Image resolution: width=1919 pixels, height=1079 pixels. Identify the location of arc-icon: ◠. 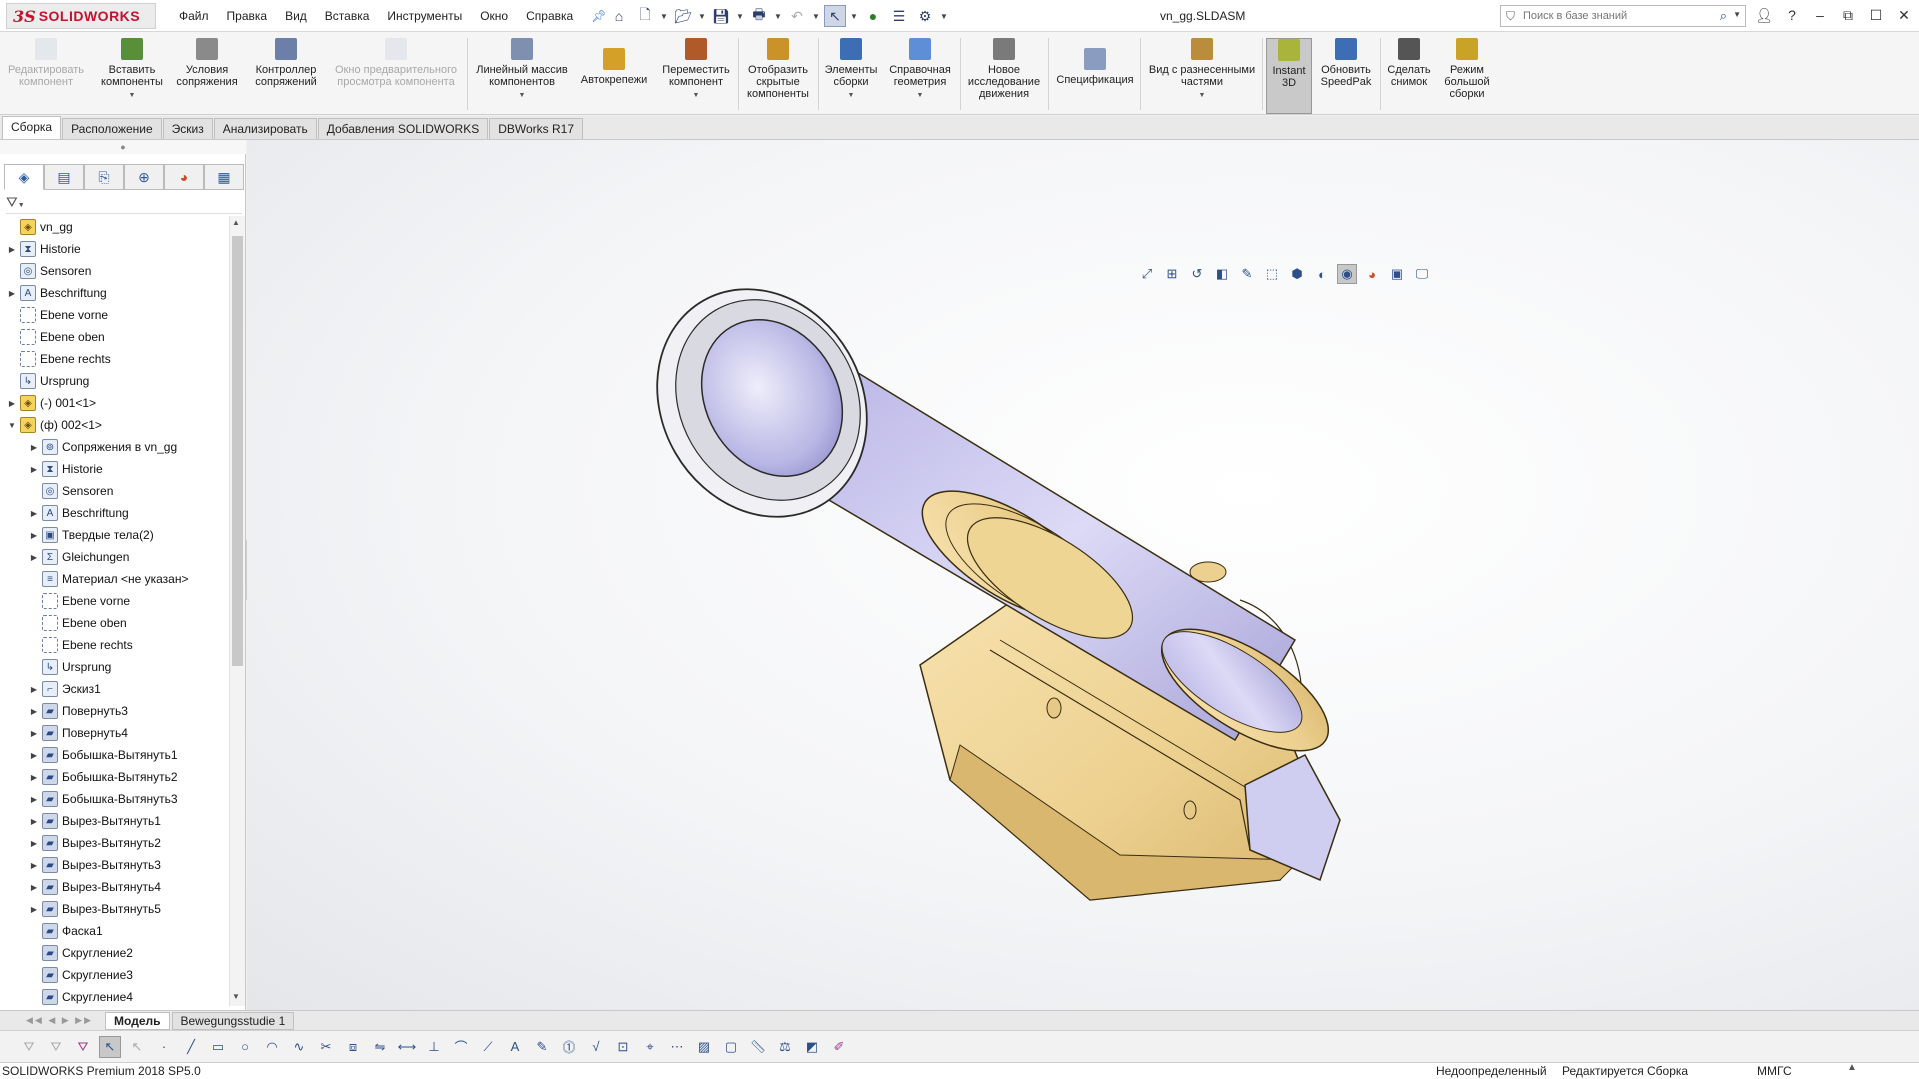
(272, 1047).